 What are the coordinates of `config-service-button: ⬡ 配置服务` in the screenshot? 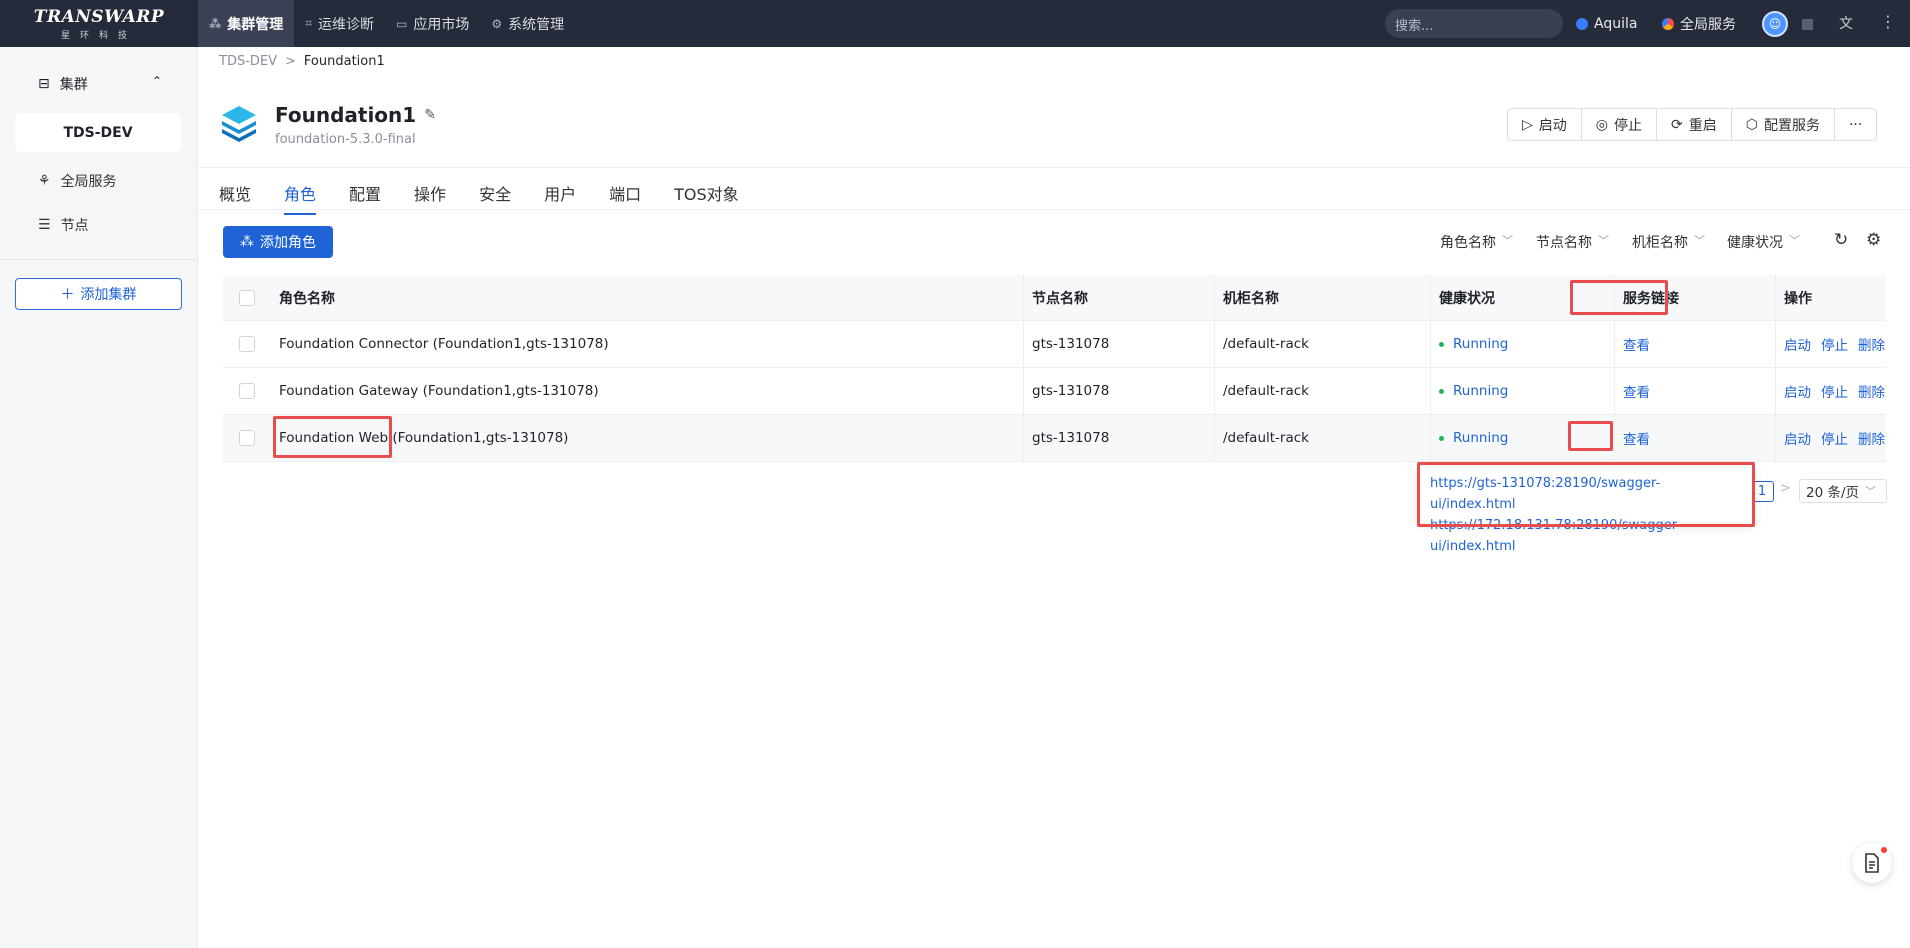 It's located at (1783, 124).